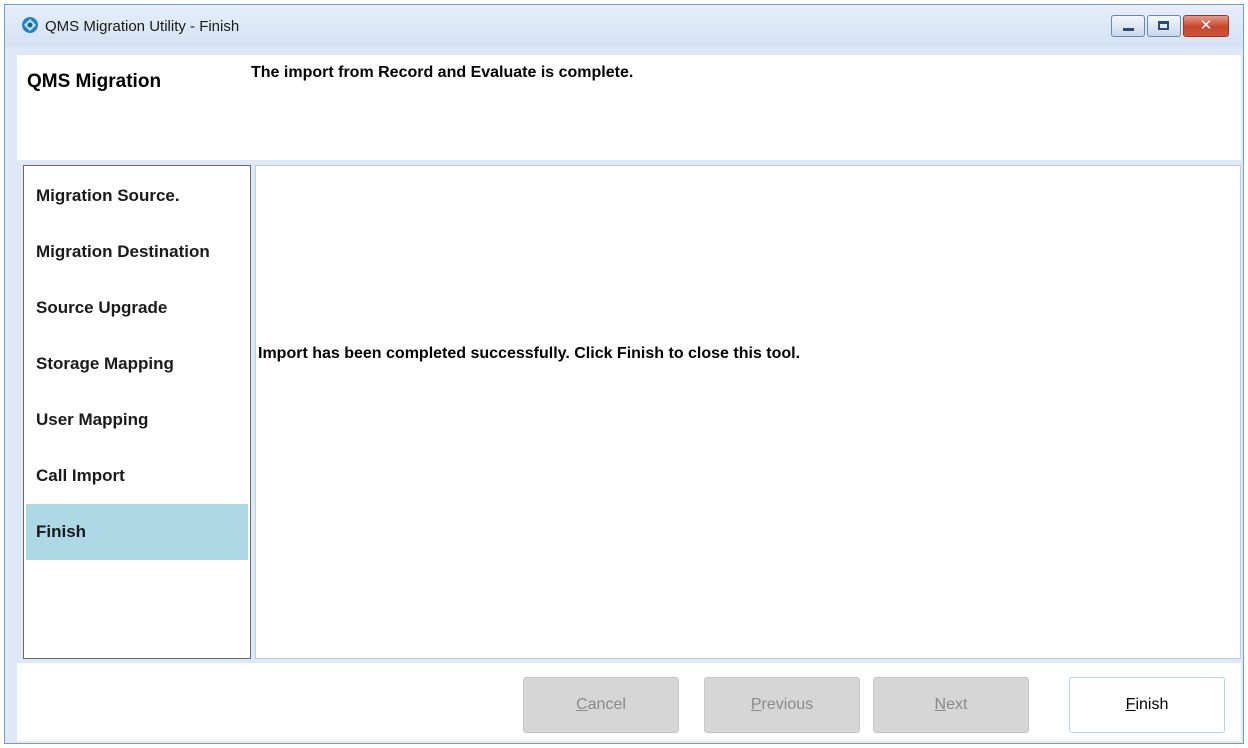 The width and height of the screenshot is (1248, 748). I want to click on header-title: QMS Migration, so click(94, 81).